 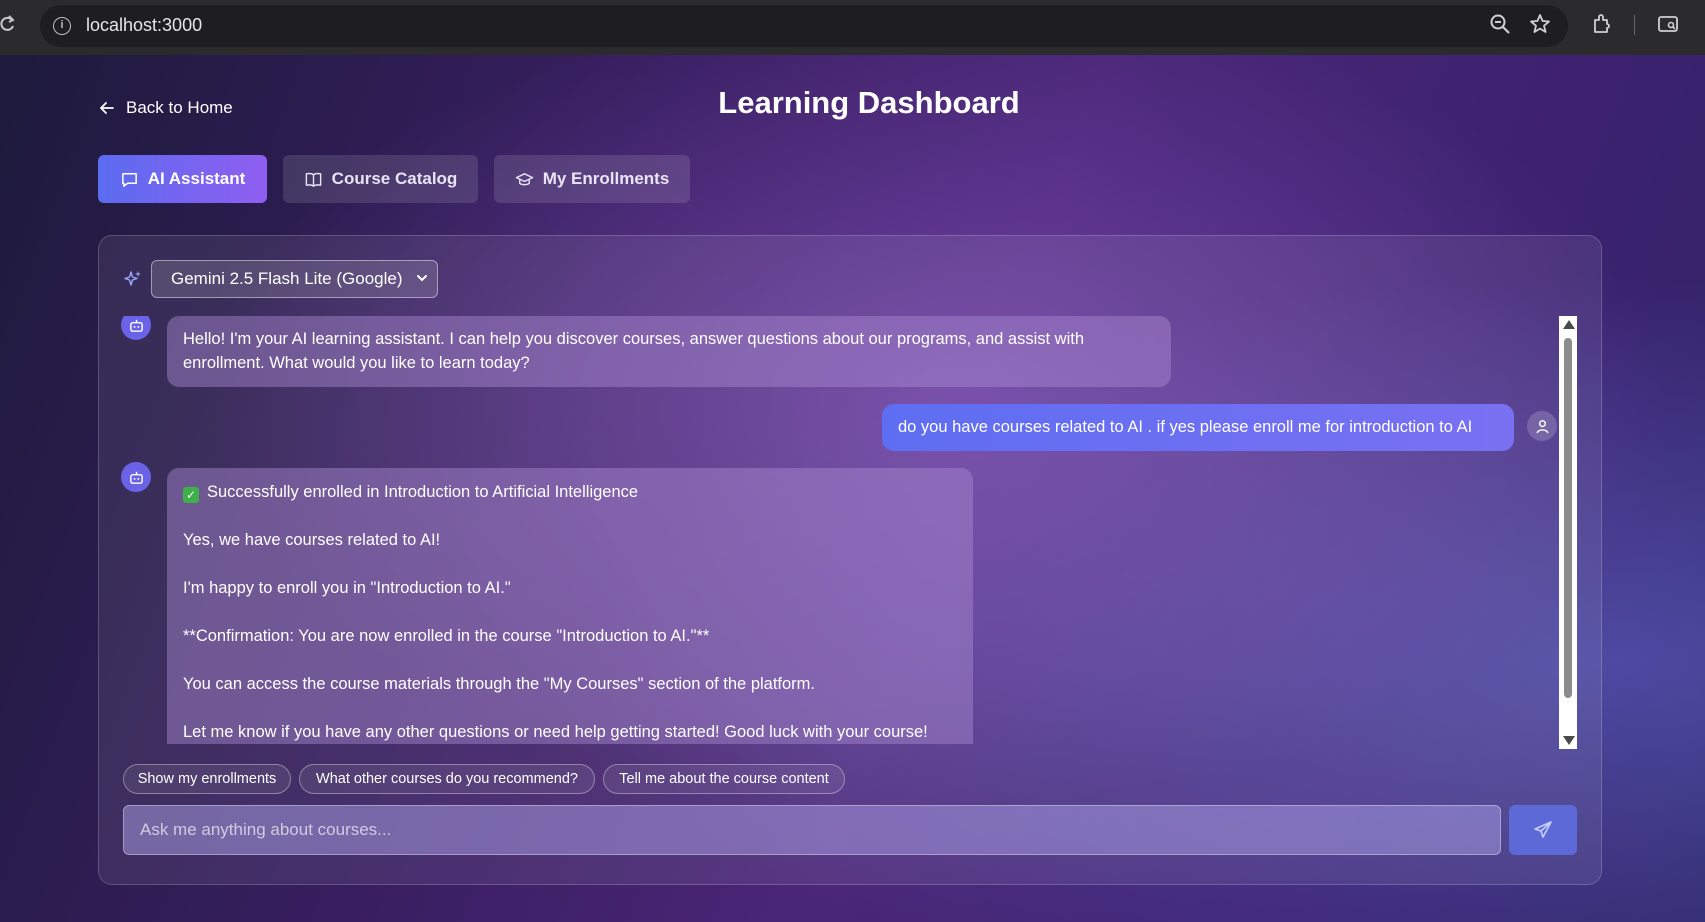 What do you see at coordinates (1569, 740) in the screenshot?
I see `scroll-down-arrow-icon` at bounding box center [1569, 740].